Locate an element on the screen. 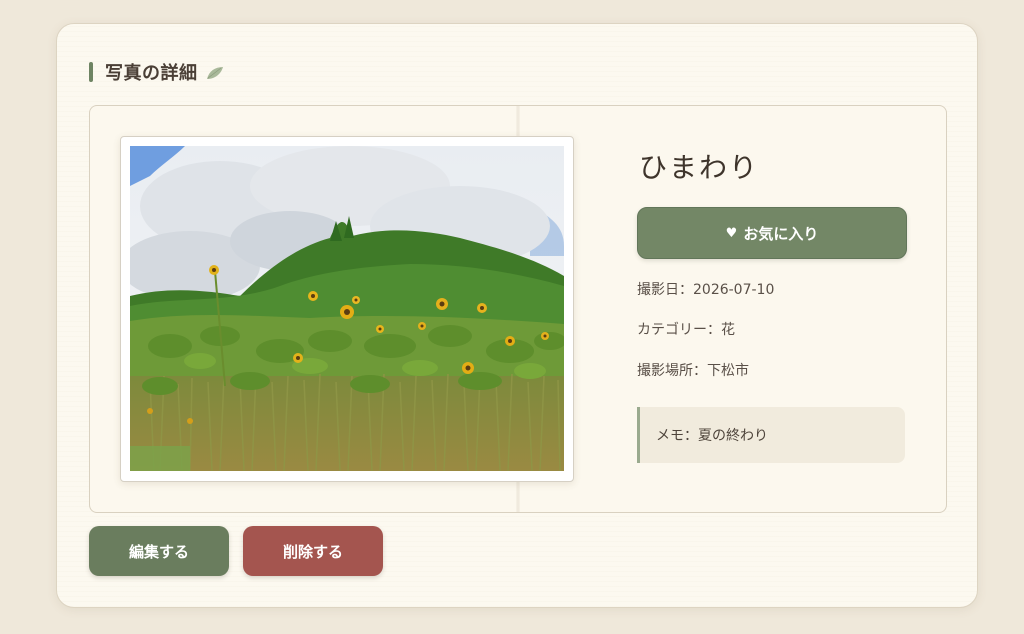 Image resolution: width=1024 pixels, height=634 pixels. edit-button: 編集する is located at coordinates (159, 551).